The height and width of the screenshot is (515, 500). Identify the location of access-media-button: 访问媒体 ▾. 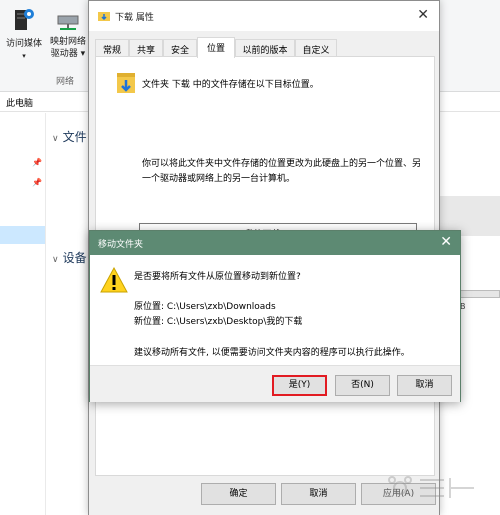
(24, 34).